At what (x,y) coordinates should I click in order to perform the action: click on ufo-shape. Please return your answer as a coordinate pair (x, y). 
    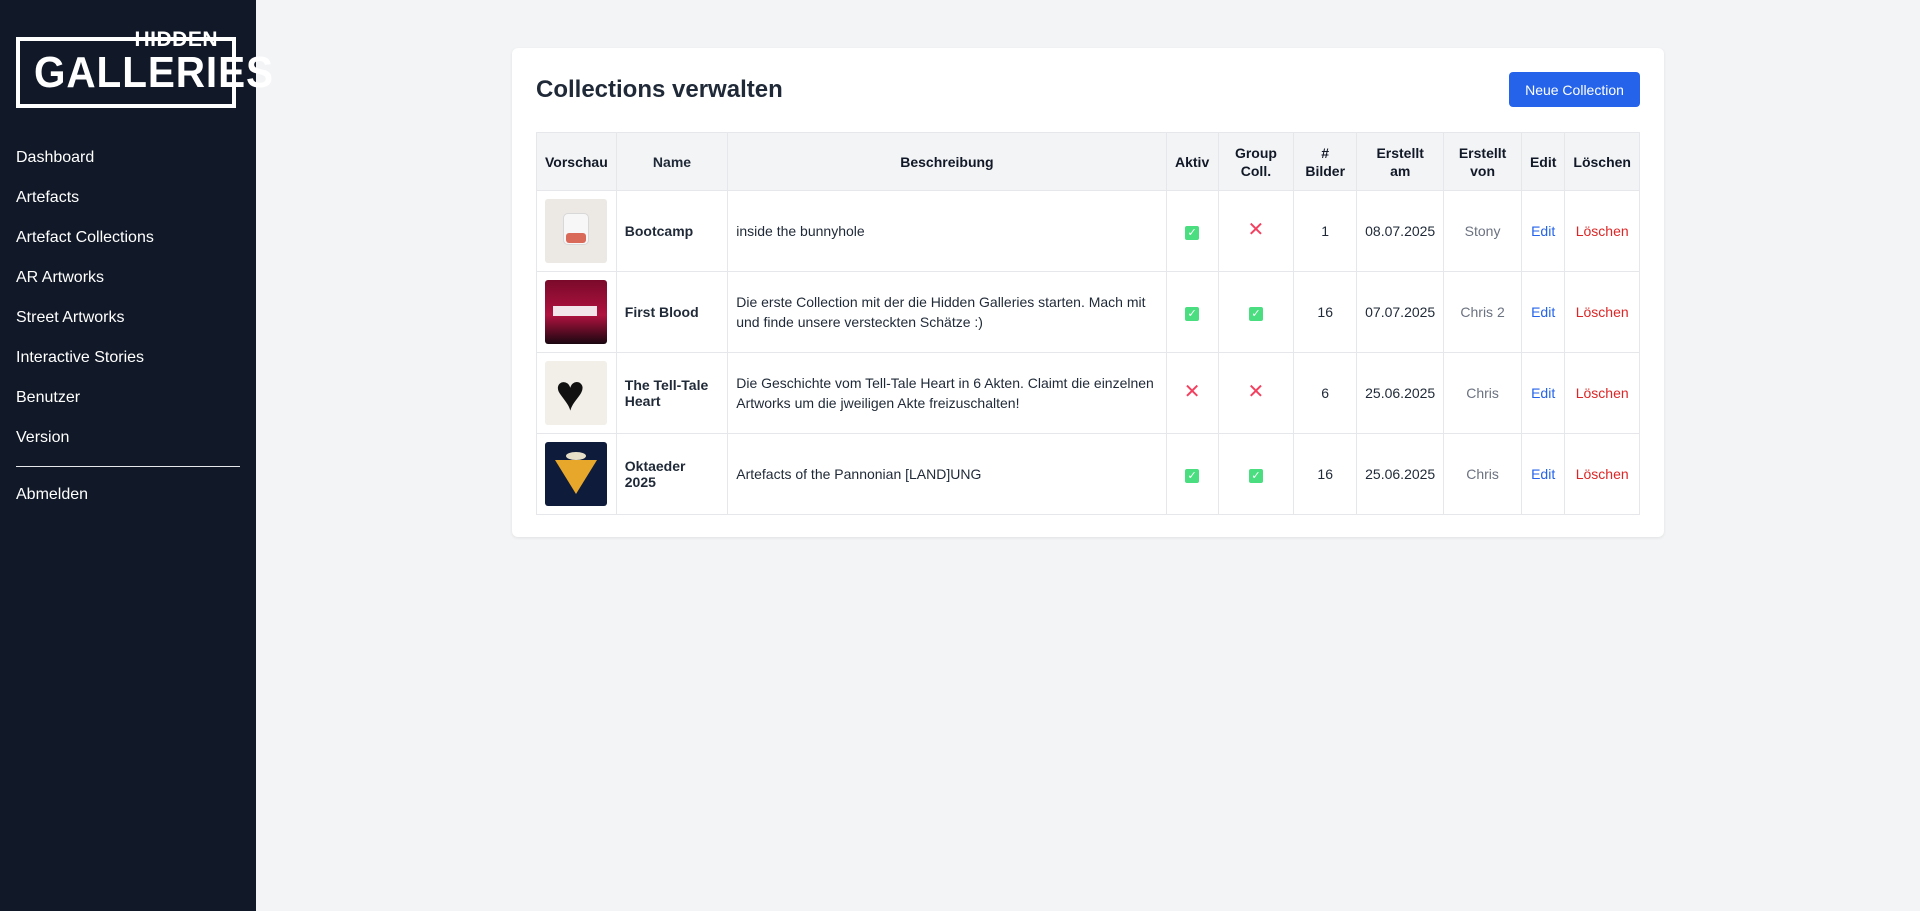
    Looking at the image, I should click on (576, 456).